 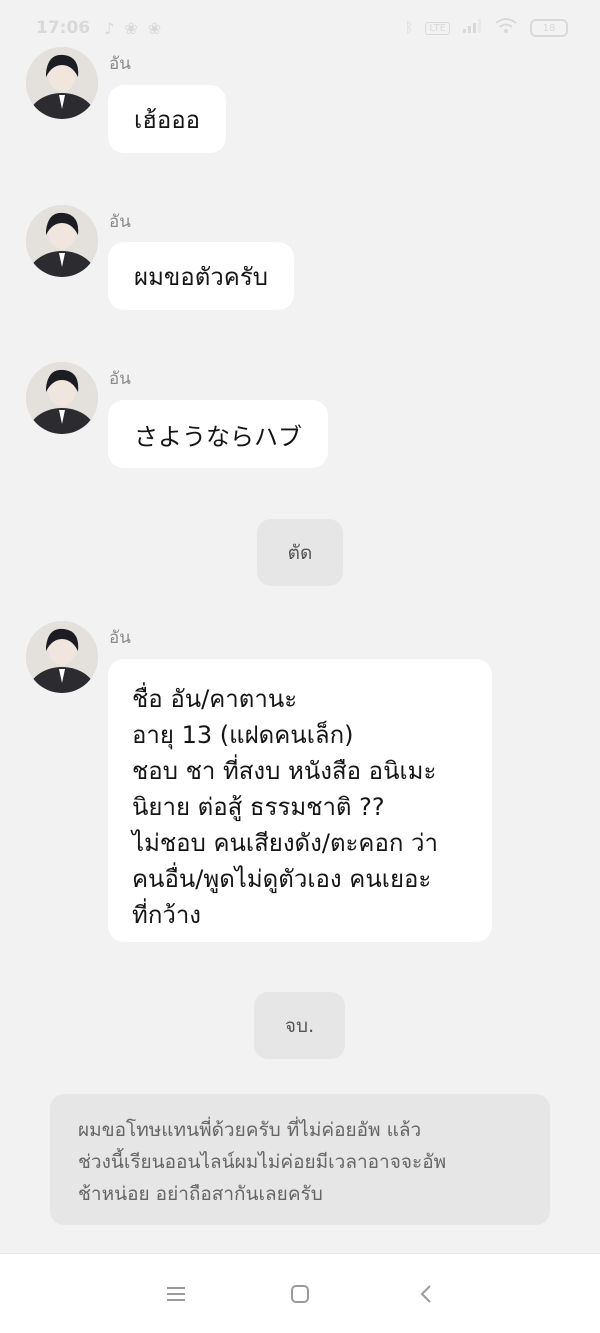 What do you see at coordinates (472, 28) in the screenshot?
I see `signal-icon` at bounding box center [472, 28].